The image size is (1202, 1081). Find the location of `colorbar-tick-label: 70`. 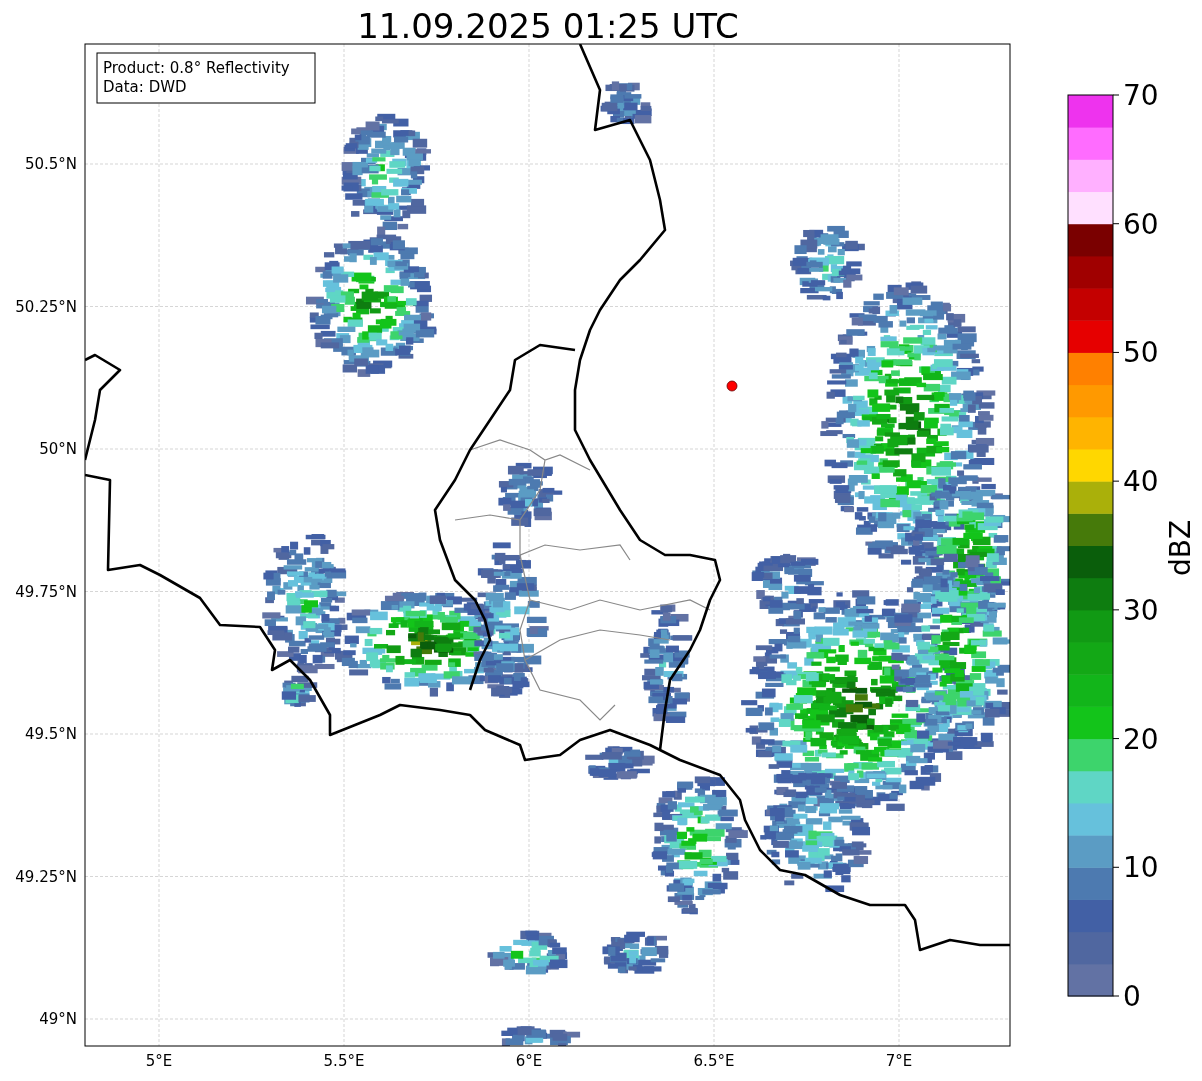

colorbar-tick-label: 70 is located at coordinates (1141, 95).